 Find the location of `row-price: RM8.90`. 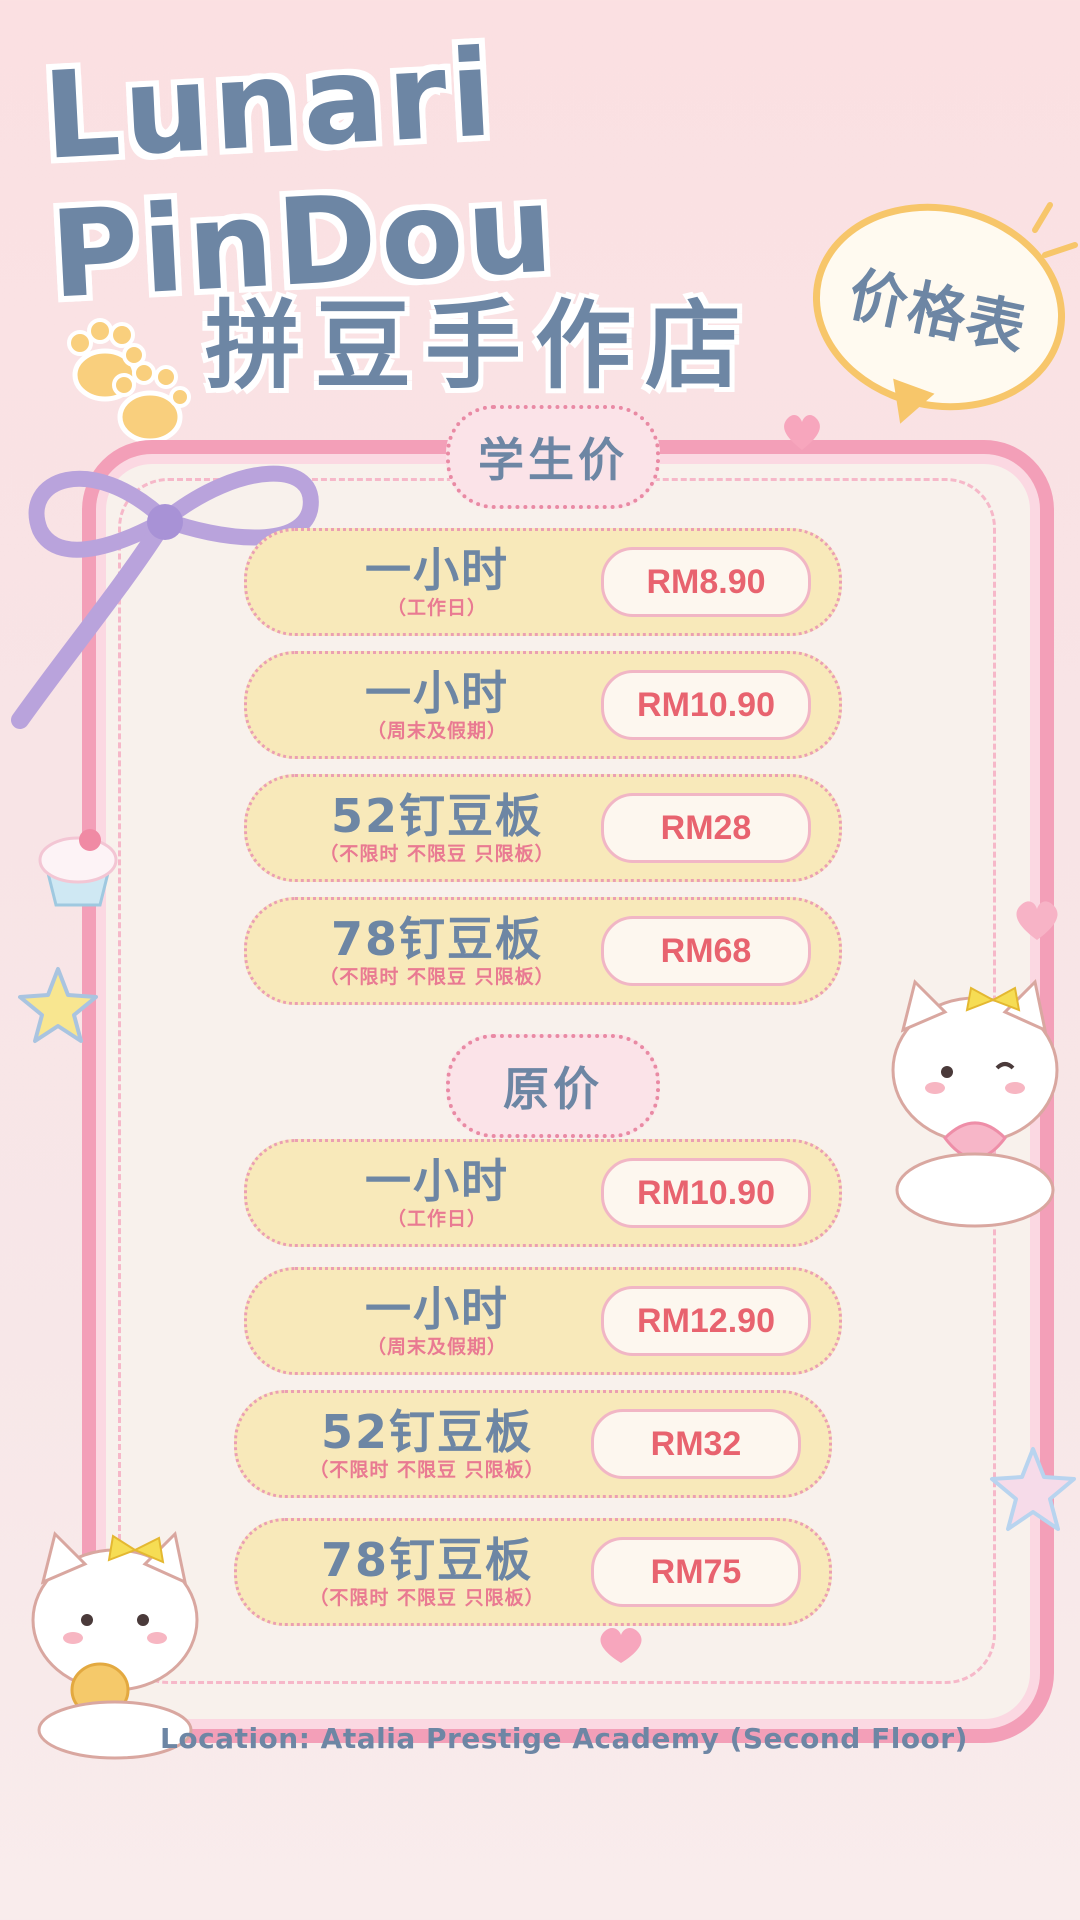

row-price: RM8.90 is located at coordinates (706, 582).